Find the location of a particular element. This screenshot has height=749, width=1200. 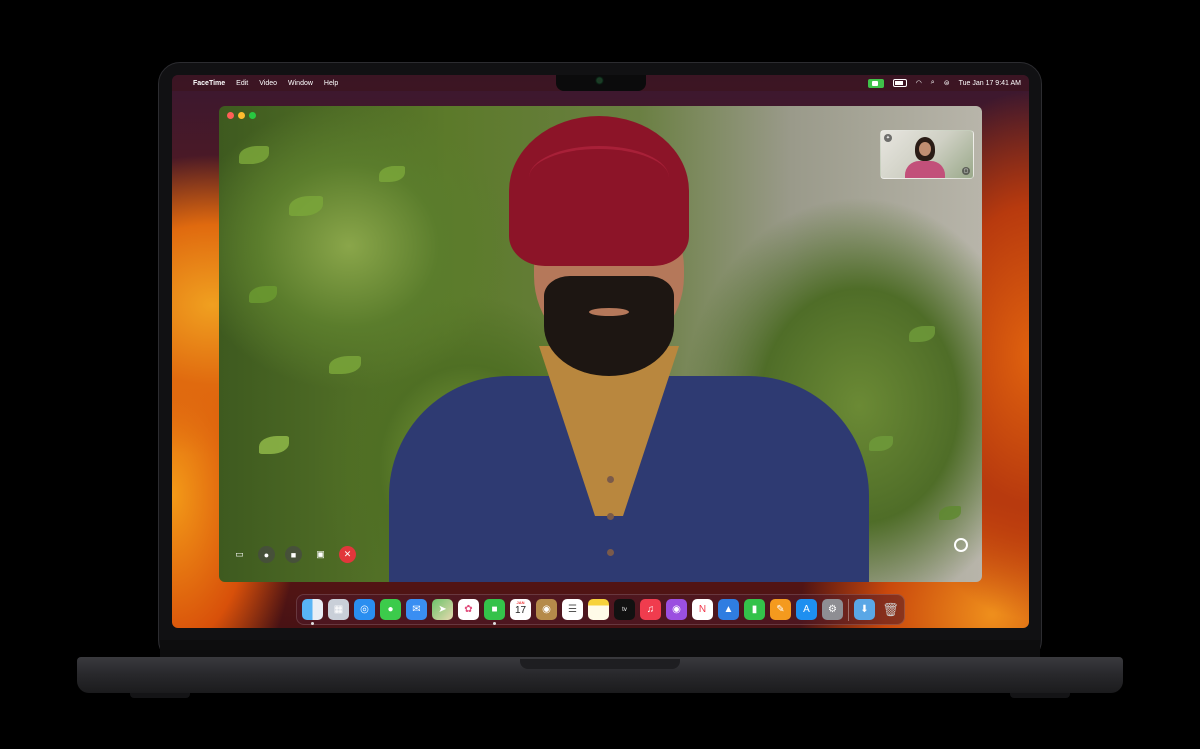

messages-icon: ● is located at coordinates (390, 609).